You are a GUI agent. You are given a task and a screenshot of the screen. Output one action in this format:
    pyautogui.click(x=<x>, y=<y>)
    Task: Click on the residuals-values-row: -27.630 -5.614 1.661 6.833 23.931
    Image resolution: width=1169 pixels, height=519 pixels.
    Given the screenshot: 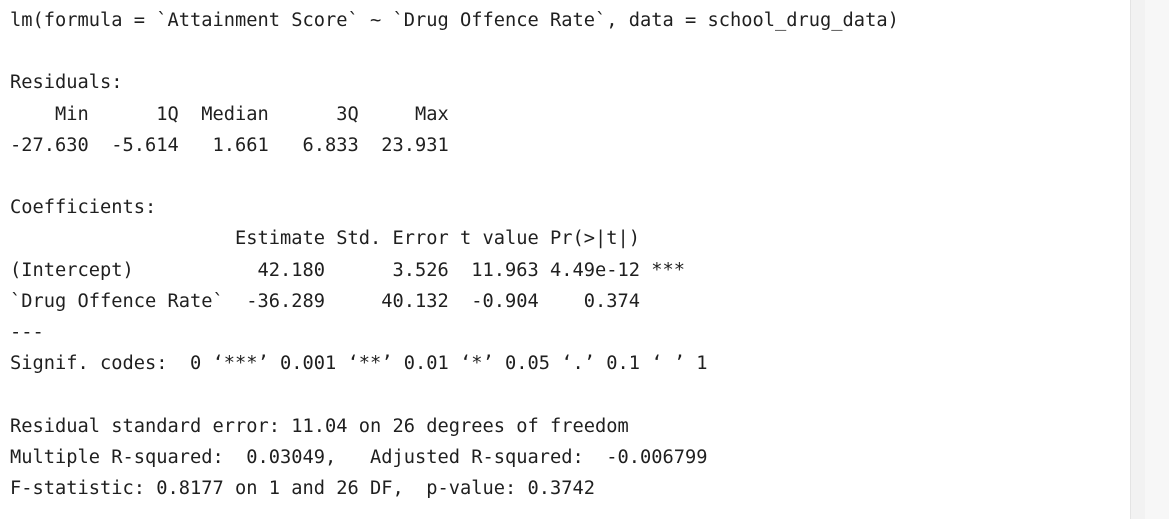 What is the action you would take?
    pyautogui.click(x=235, y=145)
    